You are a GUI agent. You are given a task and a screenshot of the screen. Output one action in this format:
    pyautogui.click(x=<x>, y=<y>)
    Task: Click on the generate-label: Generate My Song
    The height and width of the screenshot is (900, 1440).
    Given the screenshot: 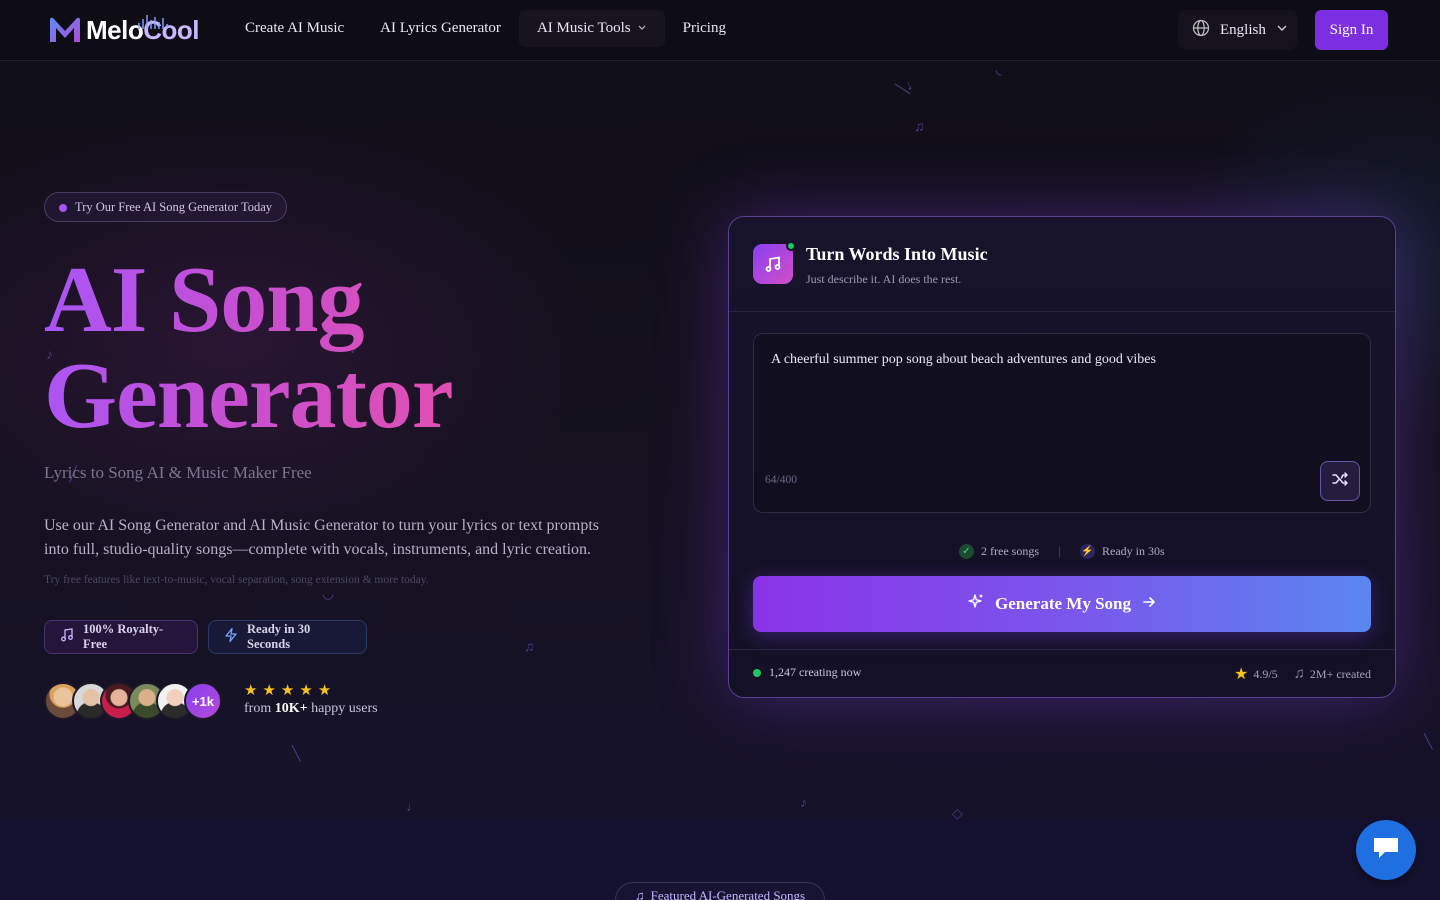 What is the action you would take?
    pyautogui.click(x=1063, y=603)
    